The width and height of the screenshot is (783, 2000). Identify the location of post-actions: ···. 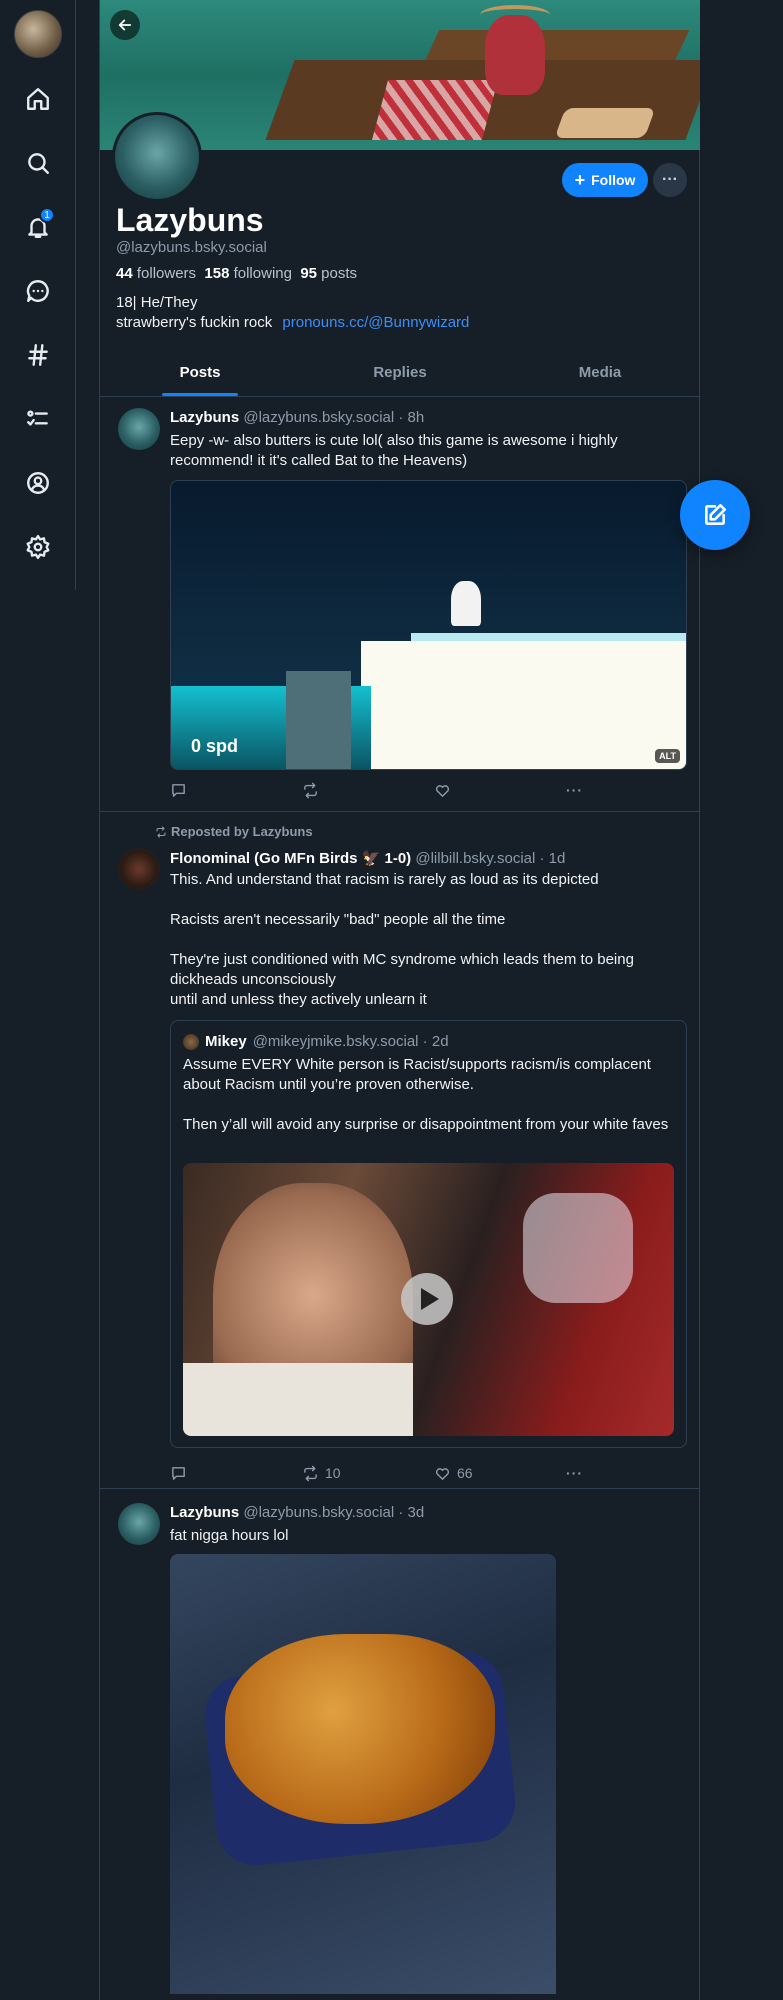
(380, 790).